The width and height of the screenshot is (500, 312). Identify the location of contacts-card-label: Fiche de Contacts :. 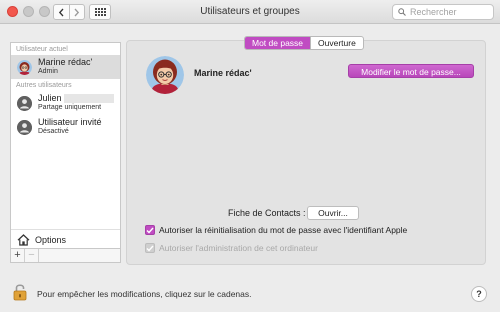
(267, 213).